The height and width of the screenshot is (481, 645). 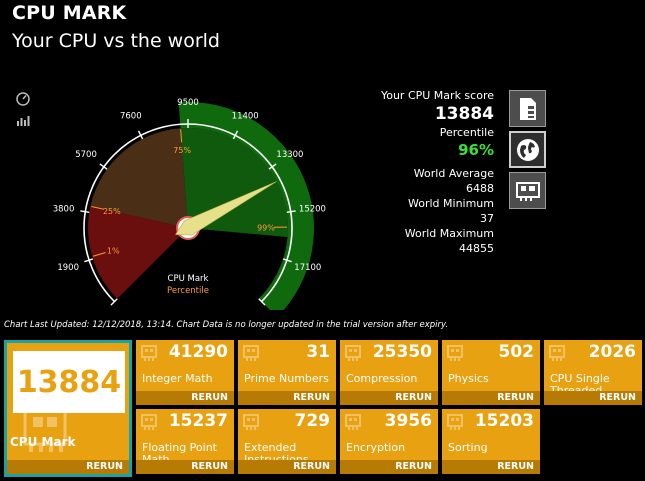 I want to click on world-average-value: 6488, so click(x=480, y=188).